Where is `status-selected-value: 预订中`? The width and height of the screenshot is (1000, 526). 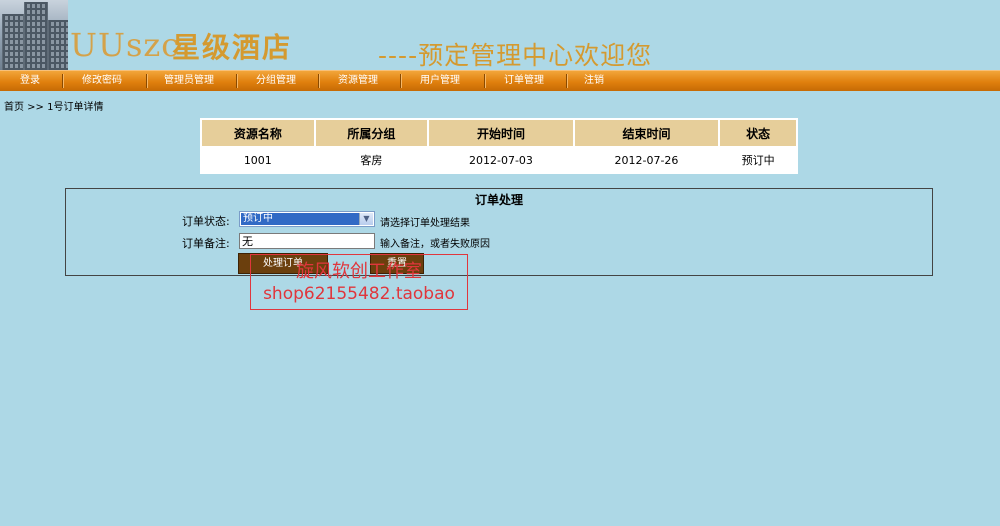 status-selected-value: 预订中 is located at coordinates (301, 219).